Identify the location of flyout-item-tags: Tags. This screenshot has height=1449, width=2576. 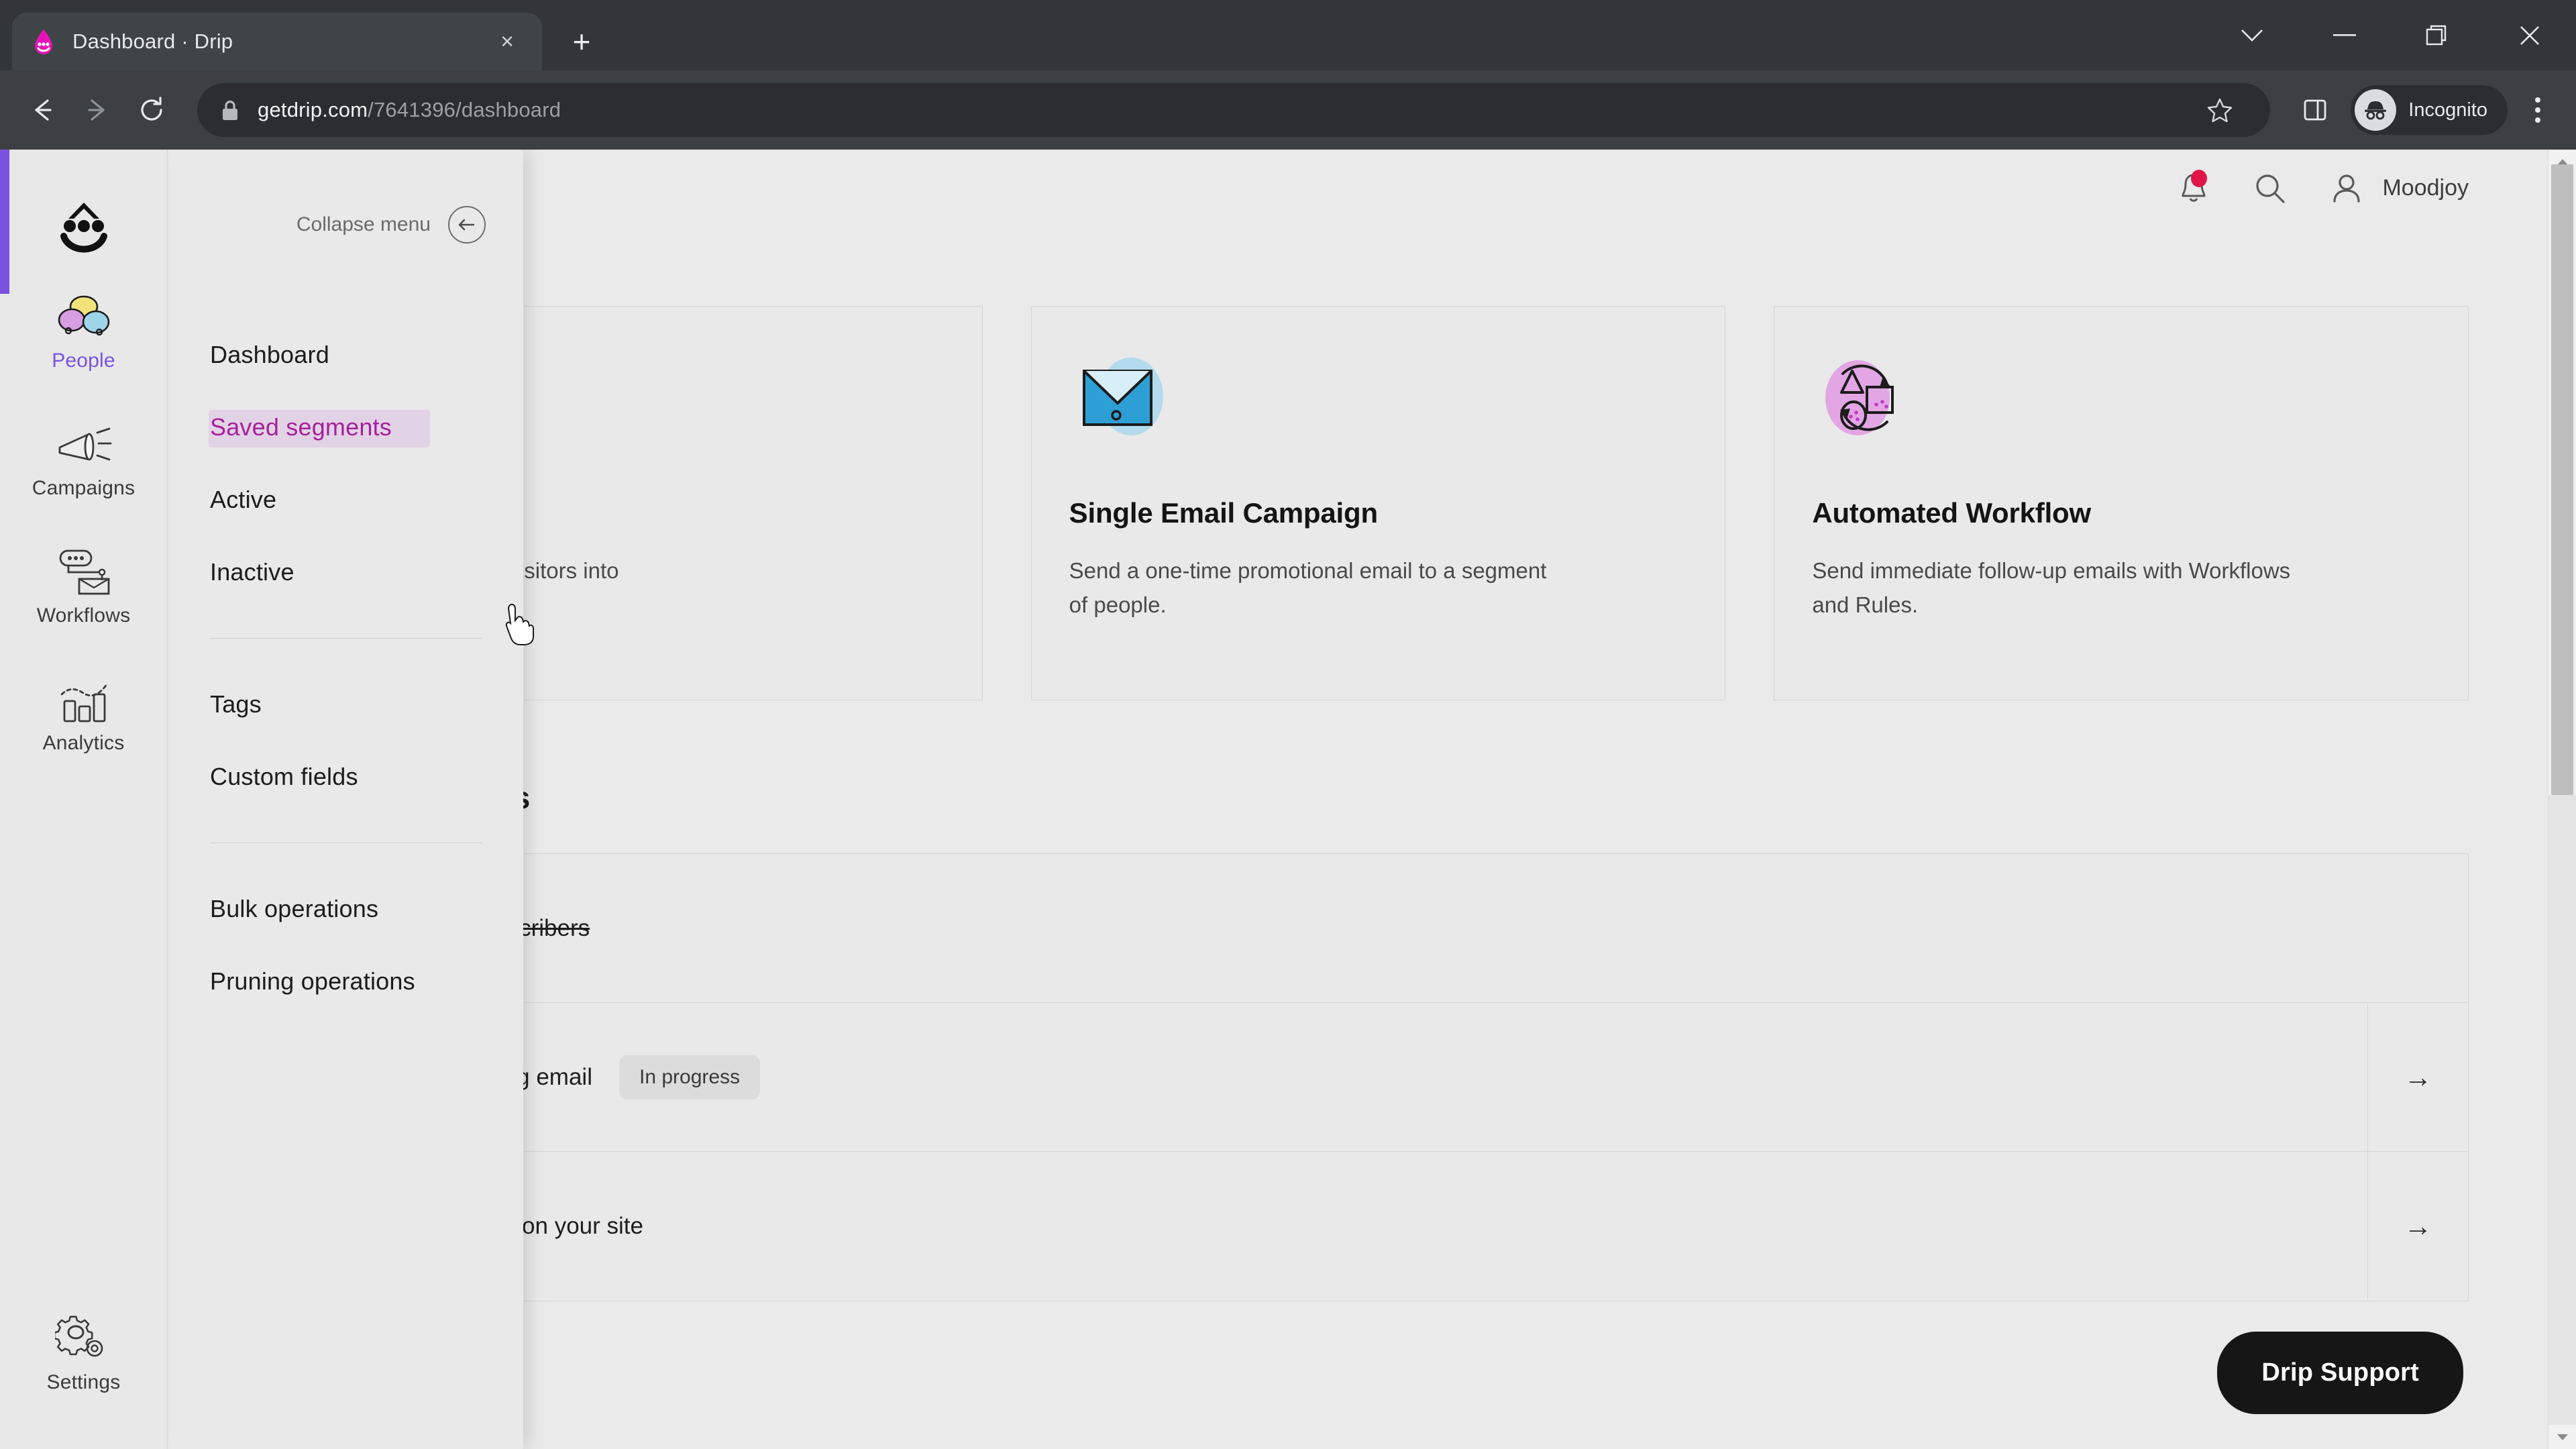
(345, 704).